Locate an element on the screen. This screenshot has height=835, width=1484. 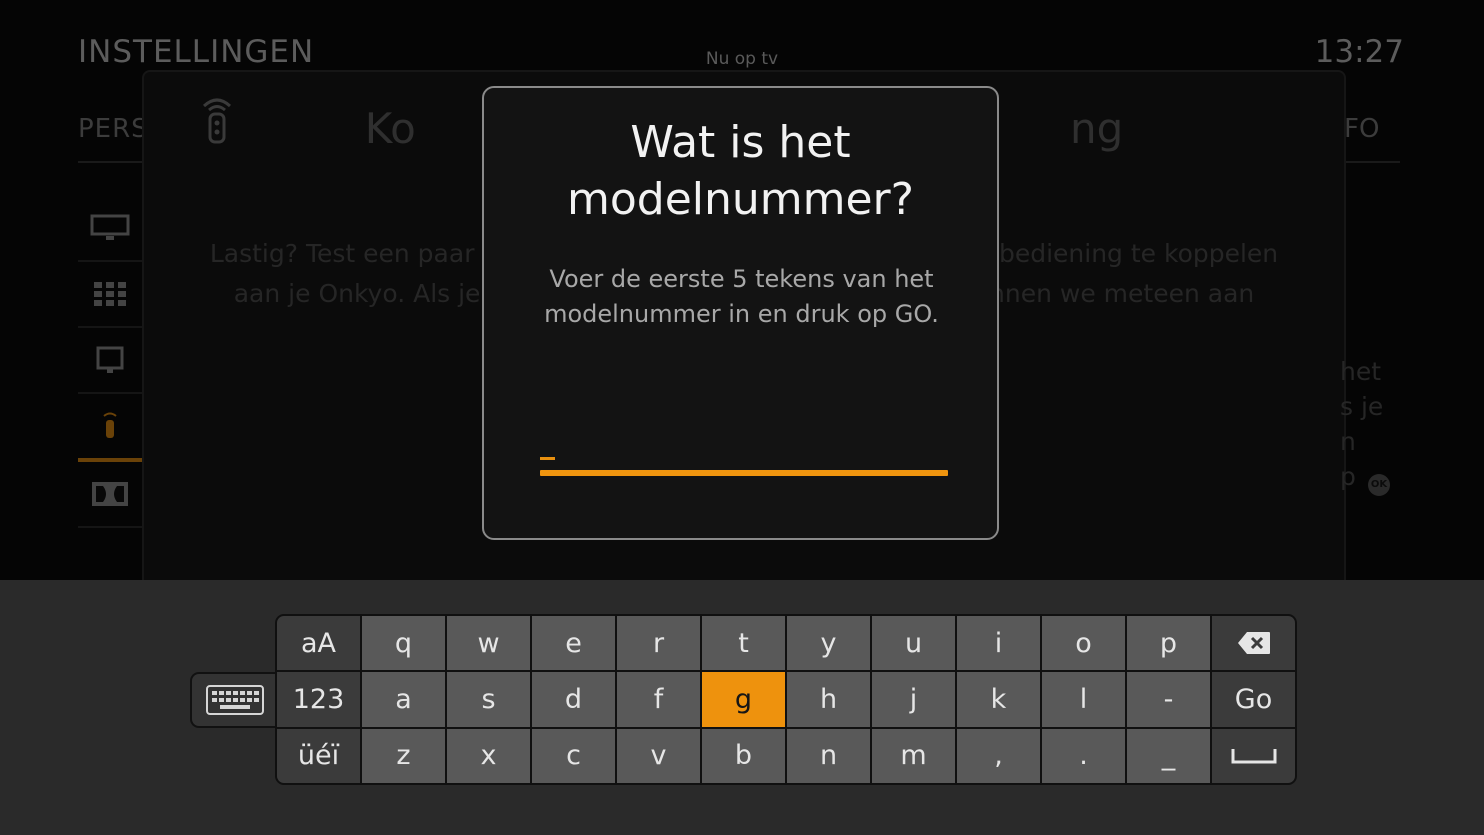
key-numbers: 123 is located at coordinates (318, 699).